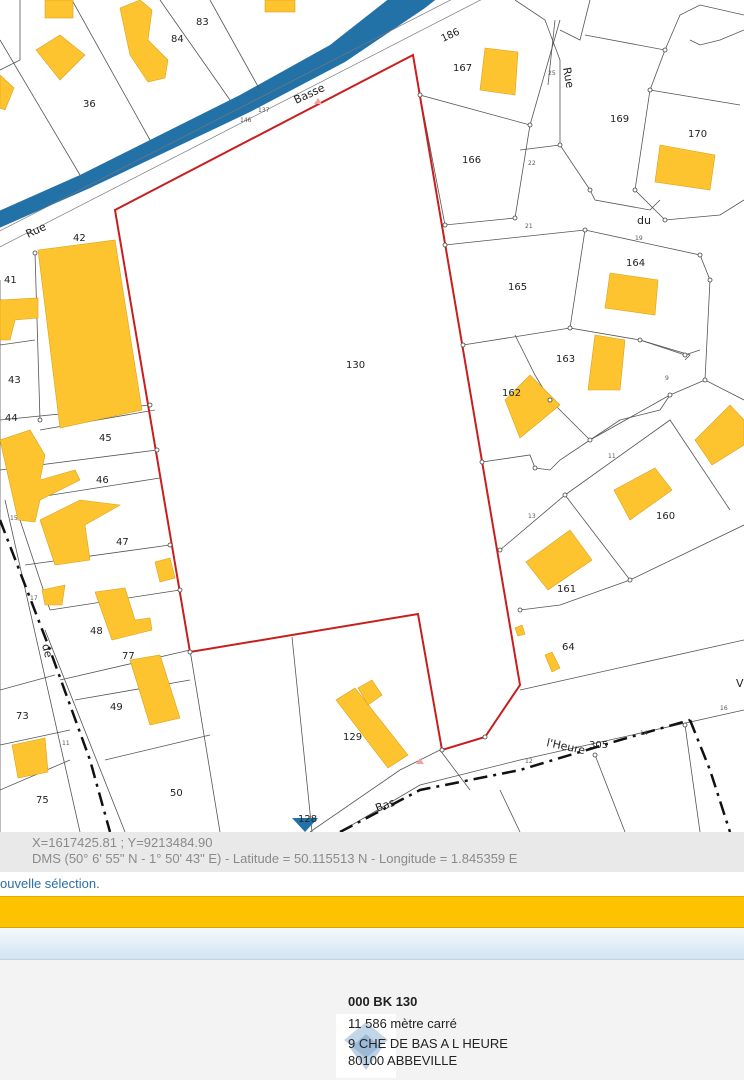 The width and height of the screenshot is (744, 1080). What do you see at coordinates (102, 480) in the screenshot?
I see `parcel-label: 46` at bounding box center [102, 480].